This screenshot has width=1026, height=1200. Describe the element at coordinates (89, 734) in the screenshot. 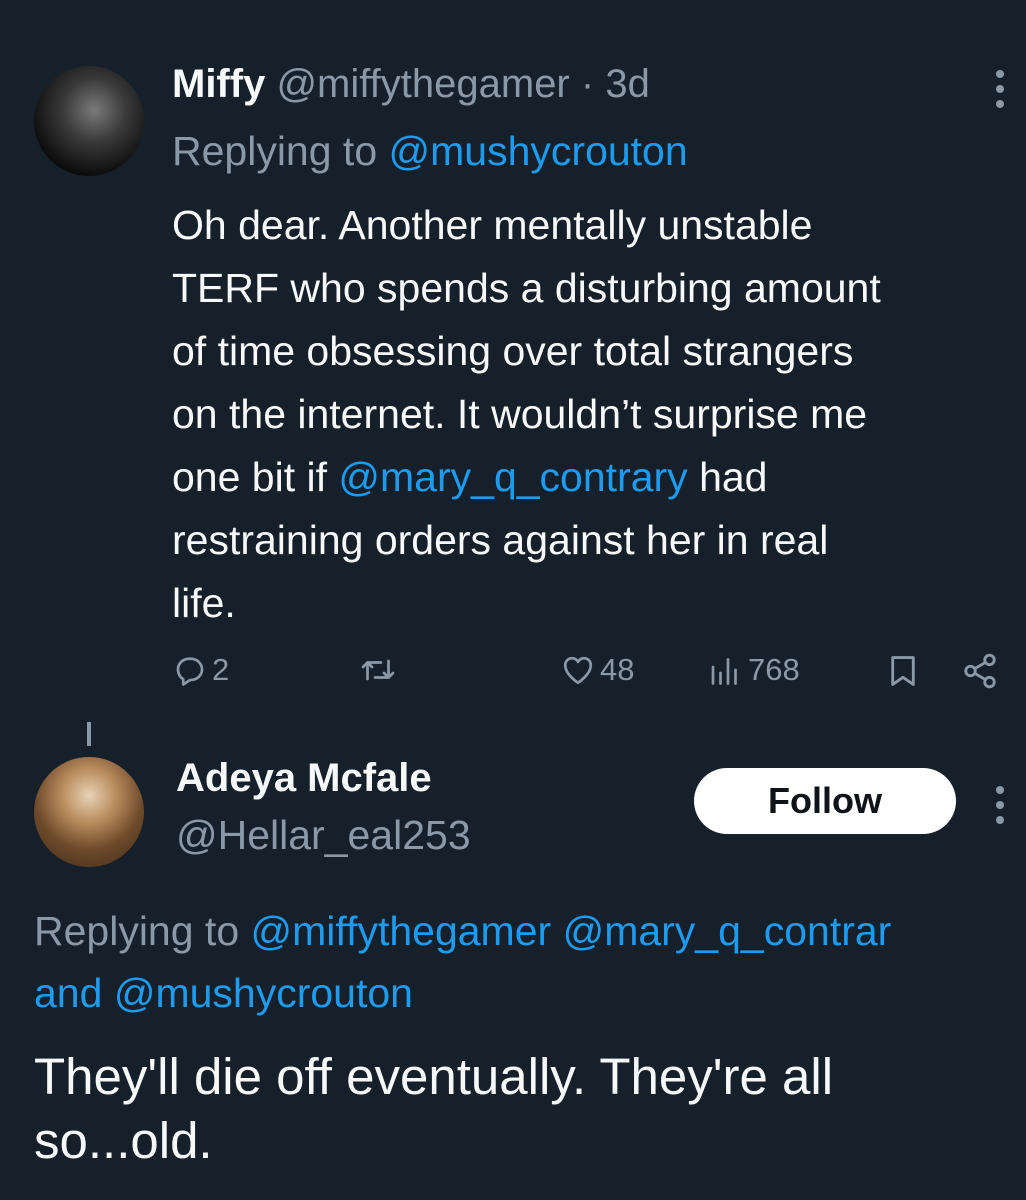

I see `thread-connector` at that location.